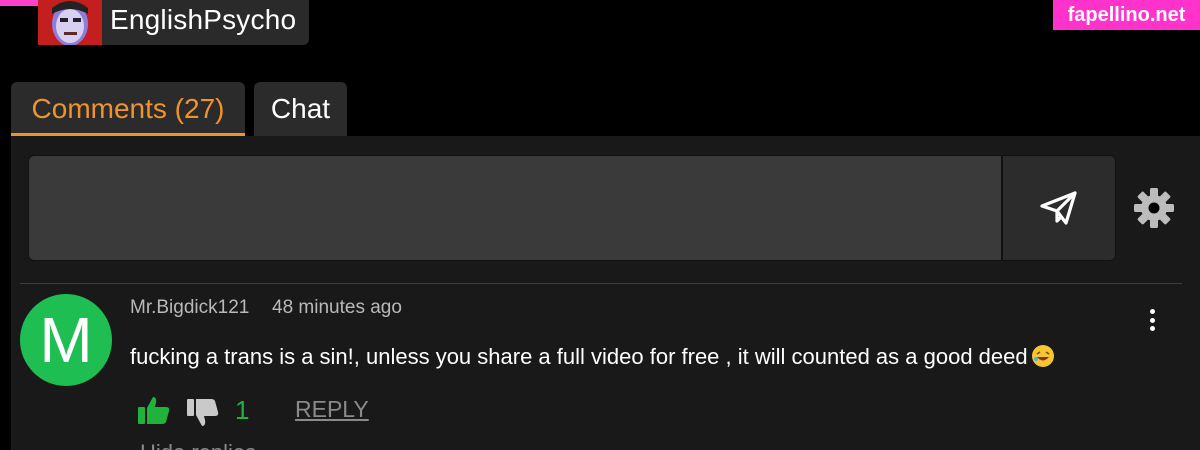  I want to click on tab-chat-label: Chat, so click(300, 108).